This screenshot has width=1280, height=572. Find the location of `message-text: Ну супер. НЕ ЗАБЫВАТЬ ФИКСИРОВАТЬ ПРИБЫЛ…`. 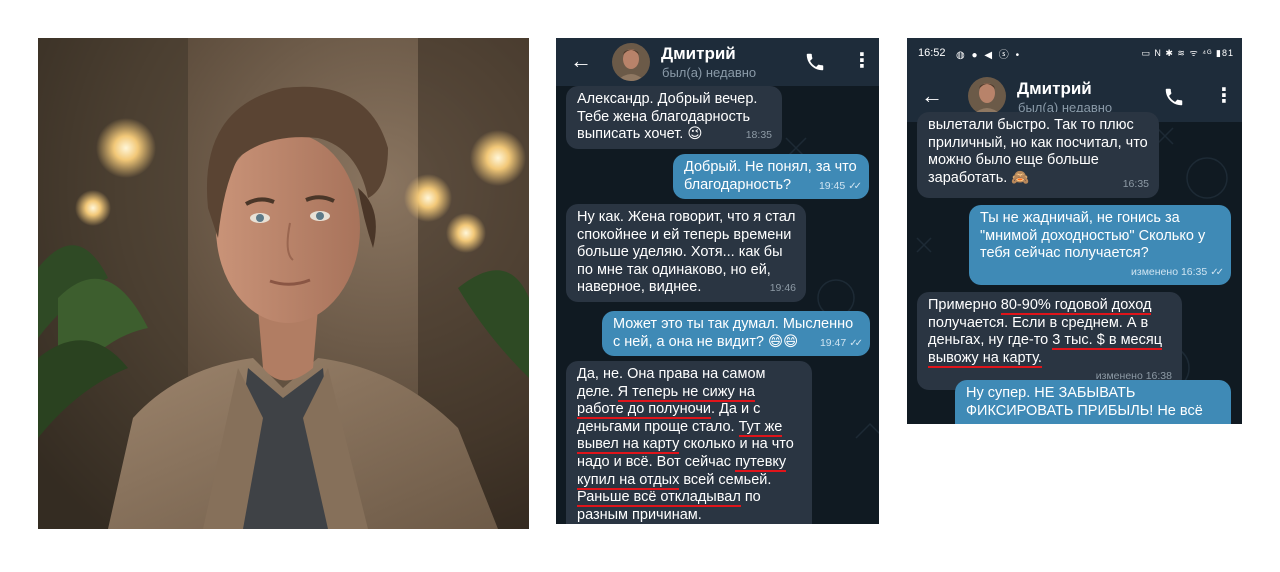

message-text: Ну супер. НЕ ЗАБЫВАТЬ ФИКСИРОВАТЬ ПРИБЫЛ… is located at coordinates (1084, 402).